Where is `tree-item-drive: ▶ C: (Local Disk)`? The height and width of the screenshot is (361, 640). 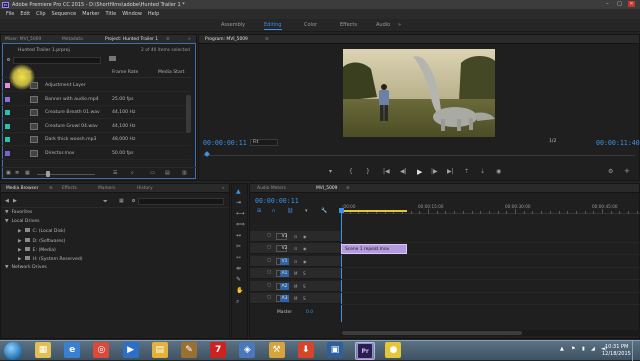 tree-item-drive: ▶ C: (Local Disk) is located at coordinates (42, 231).